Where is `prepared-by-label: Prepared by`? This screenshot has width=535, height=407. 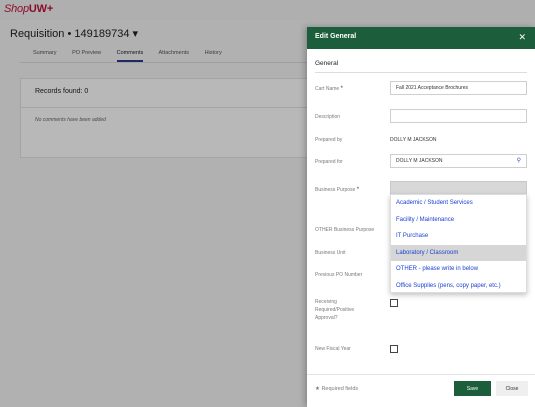
prepared-by-label: Prepared by is located at coordinates (329, 140).